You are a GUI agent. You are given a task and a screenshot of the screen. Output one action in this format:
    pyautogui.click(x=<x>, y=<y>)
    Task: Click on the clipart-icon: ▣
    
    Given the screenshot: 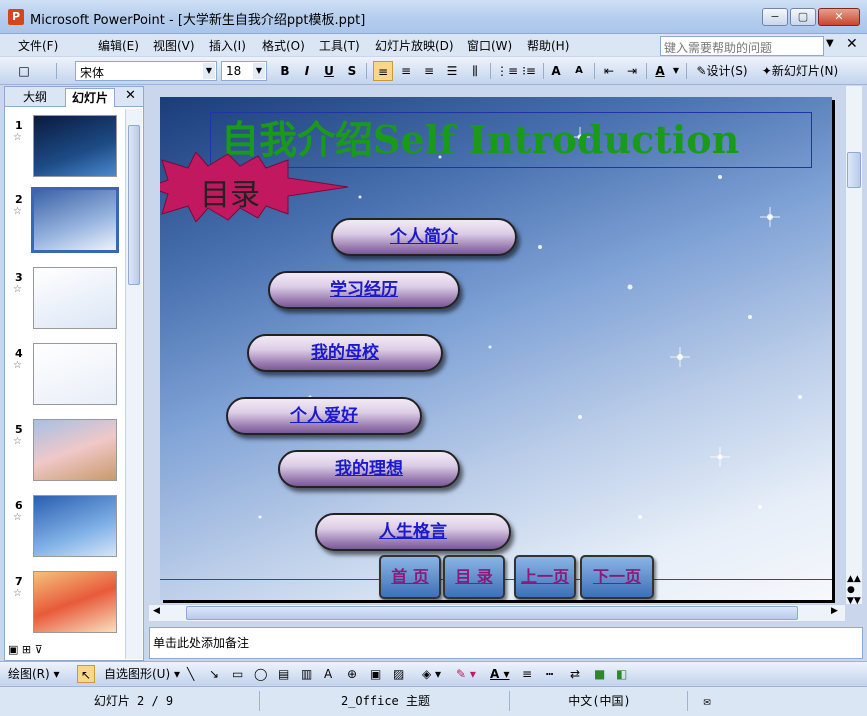 What is the action you would take?
    pyautogui.click(x=375, y=674)
    